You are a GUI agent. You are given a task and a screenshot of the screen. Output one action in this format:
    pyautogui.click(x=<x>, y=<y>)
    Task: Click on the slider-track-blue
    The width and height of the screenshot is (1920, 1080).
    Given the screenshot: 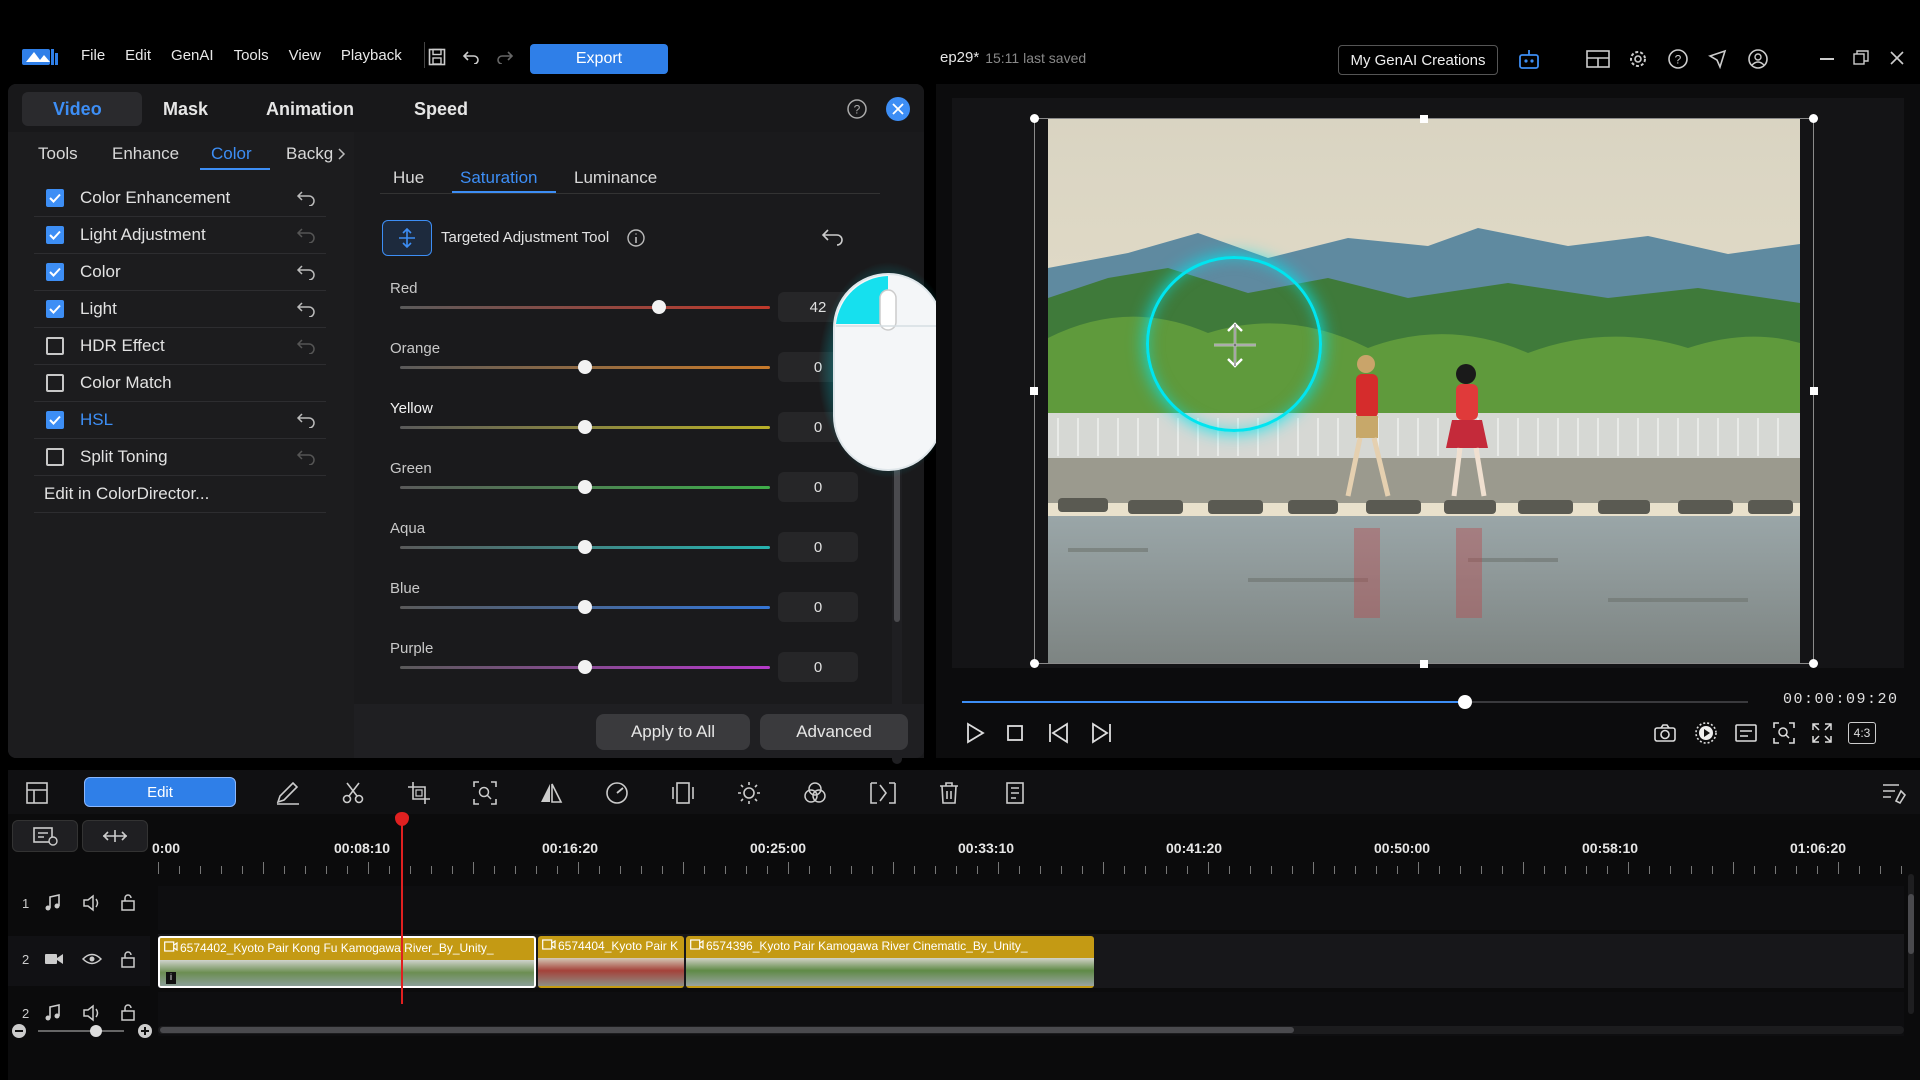 What is the action you would take?
    pyautogui.click(x=585, y=607)
    